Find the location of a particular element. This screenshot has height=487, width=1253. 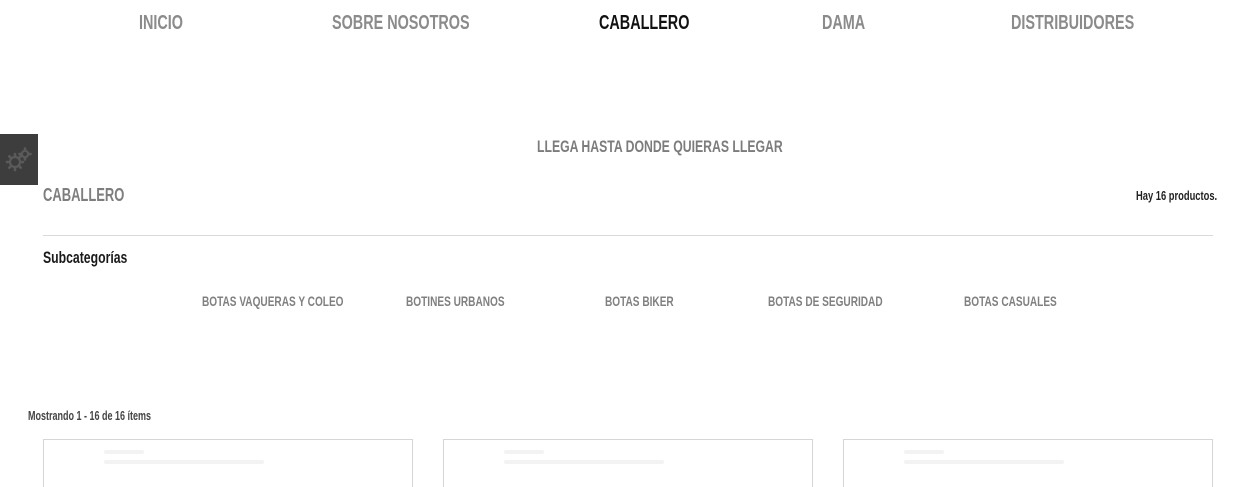

product-count-text: Hay 16 productos. is located at coordinates (1177, 195).